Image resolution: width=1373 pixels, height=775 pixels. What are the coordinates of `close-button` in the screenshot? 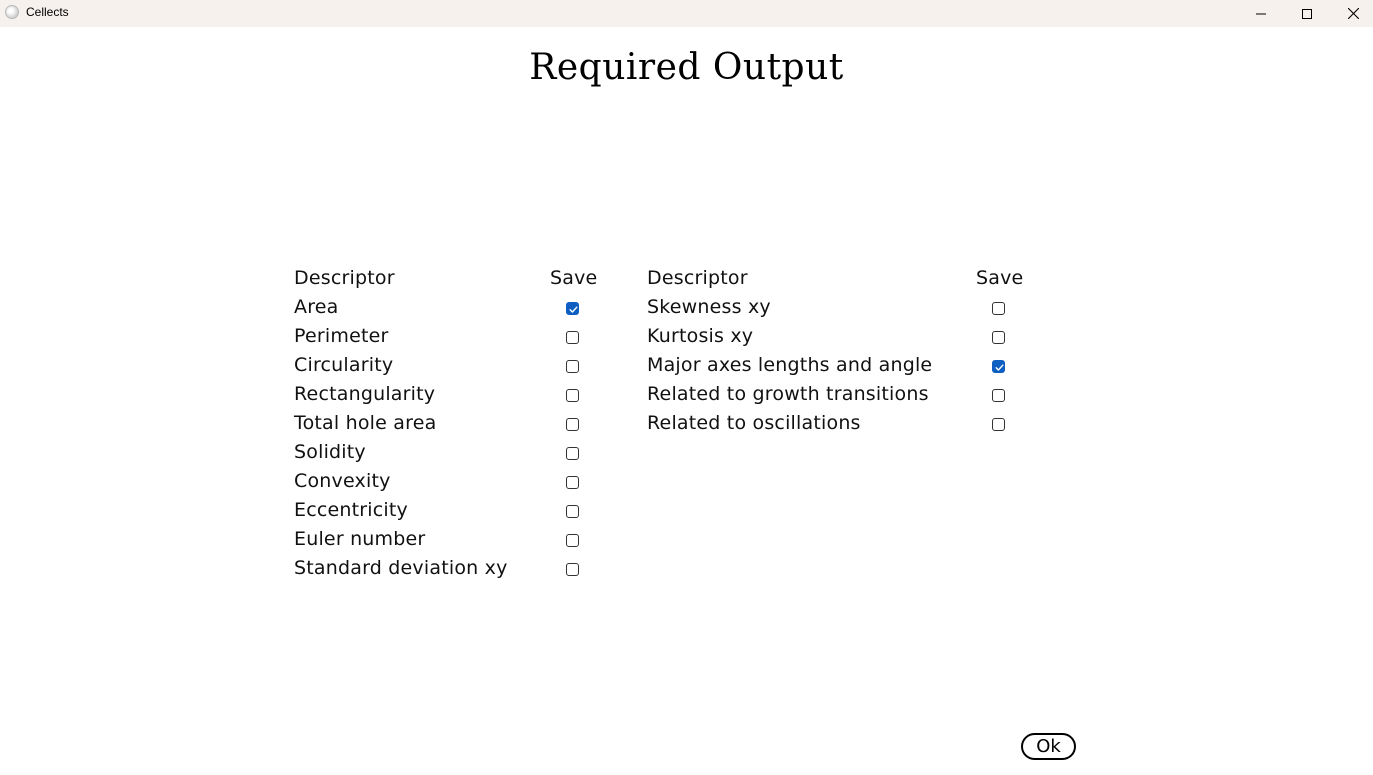 It's located at (1351, 13).